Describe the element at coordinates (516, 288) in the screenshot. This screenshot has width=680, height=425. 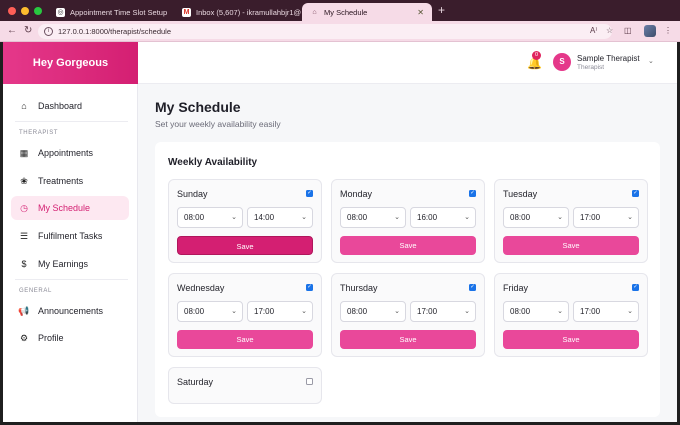
I see `day-name: Friday` at that location.